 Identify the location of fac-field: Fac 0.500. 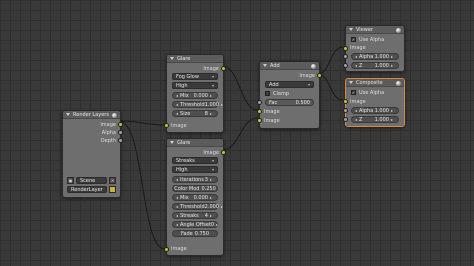
(289, 102).